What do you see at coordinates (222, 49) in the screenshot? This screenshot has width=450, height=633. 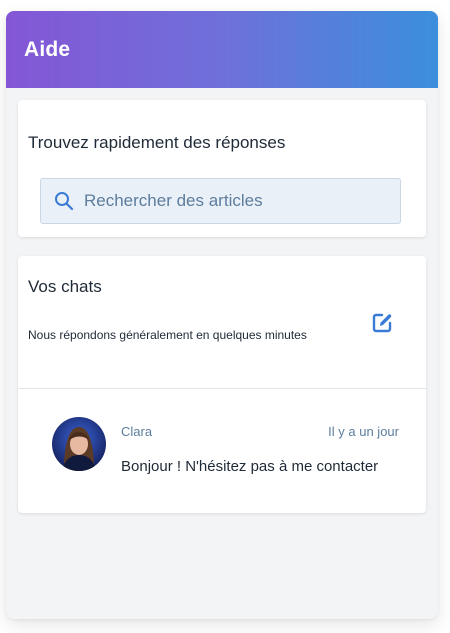 I see `header: Aide` at bounding box center [222, 49].